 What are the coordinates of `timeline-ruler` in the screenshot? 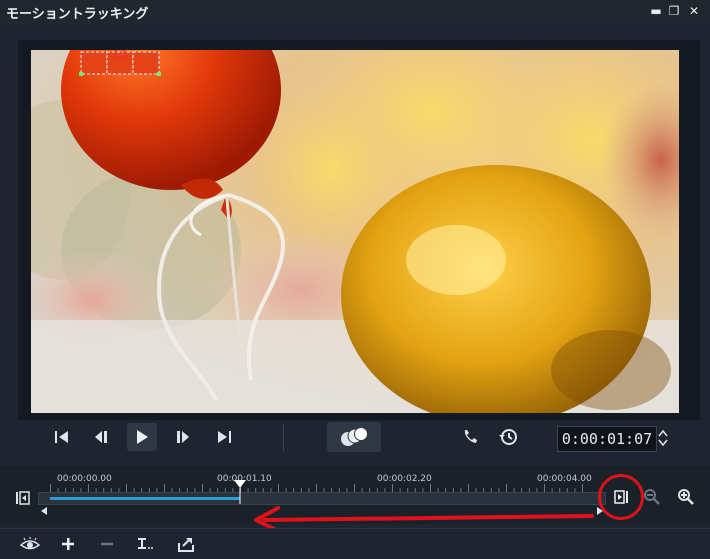 It's located at (316, 488).